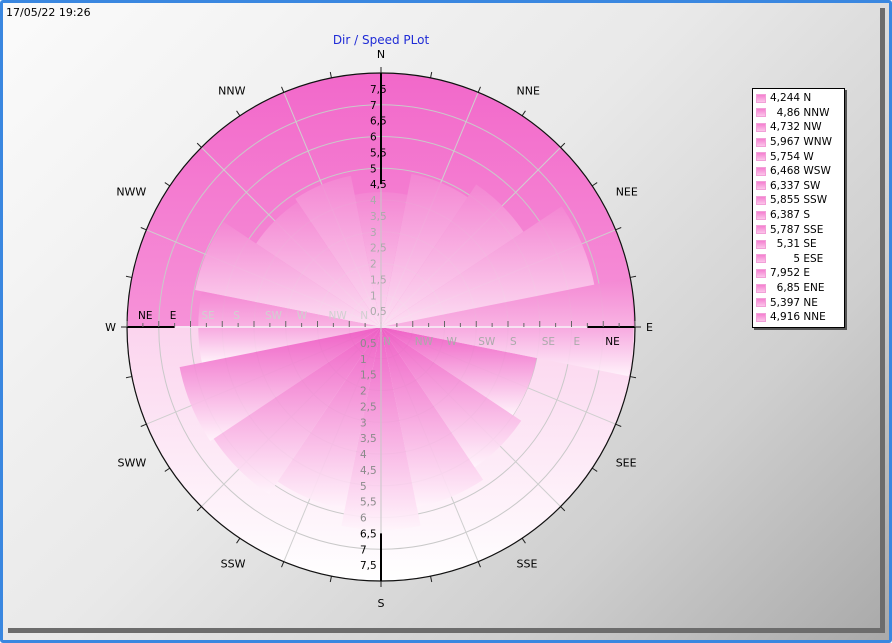  I want to click on legend-item: 4,244 N, so click(798, 98).